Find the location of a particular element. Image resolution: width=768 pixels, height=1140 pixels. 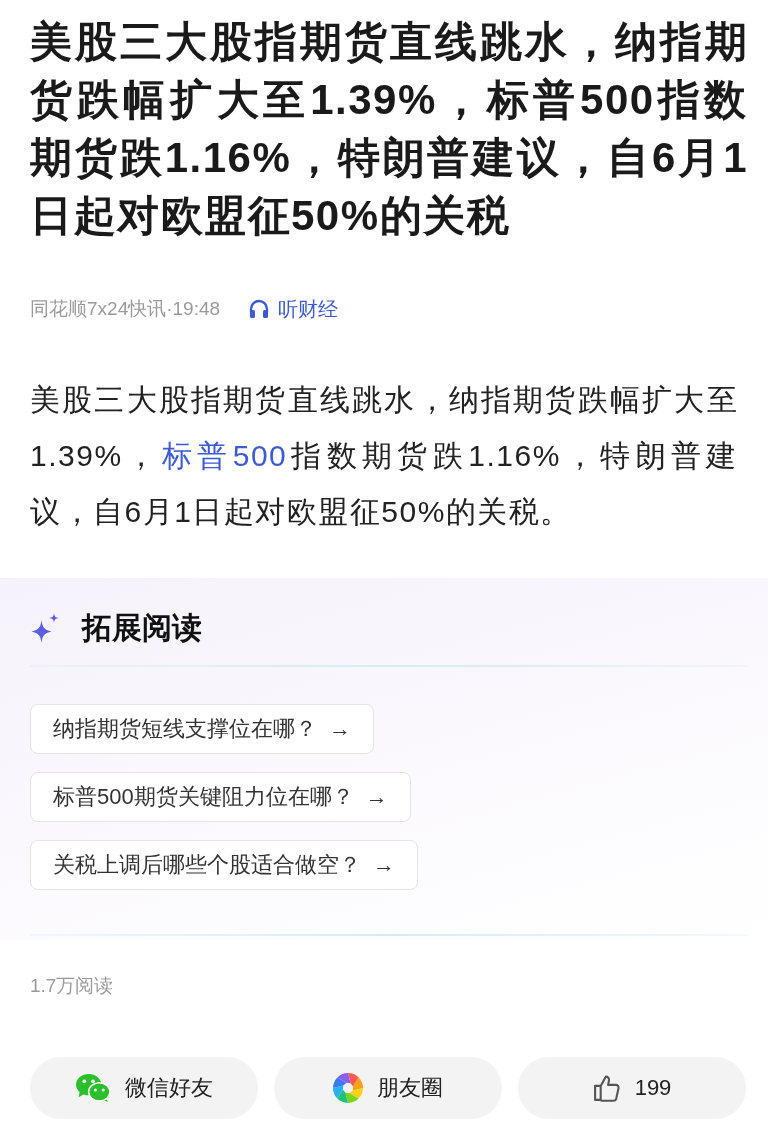

section-heading: 拓展阅读 is located at coordinates (142, 628).